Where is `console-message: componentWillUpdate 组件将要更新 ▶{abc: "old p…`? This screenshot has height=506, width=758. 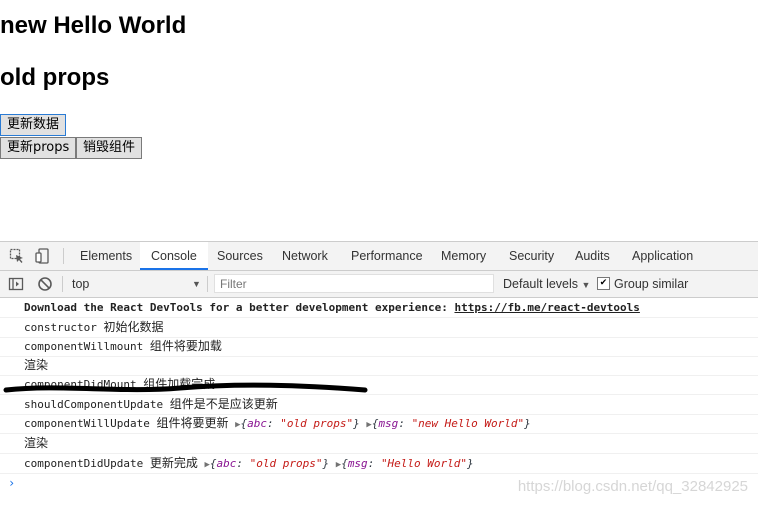
console-message: componentWillUpdate 组件将要更新 ▶{abc: "old p… is located at coordinates (379, 424).